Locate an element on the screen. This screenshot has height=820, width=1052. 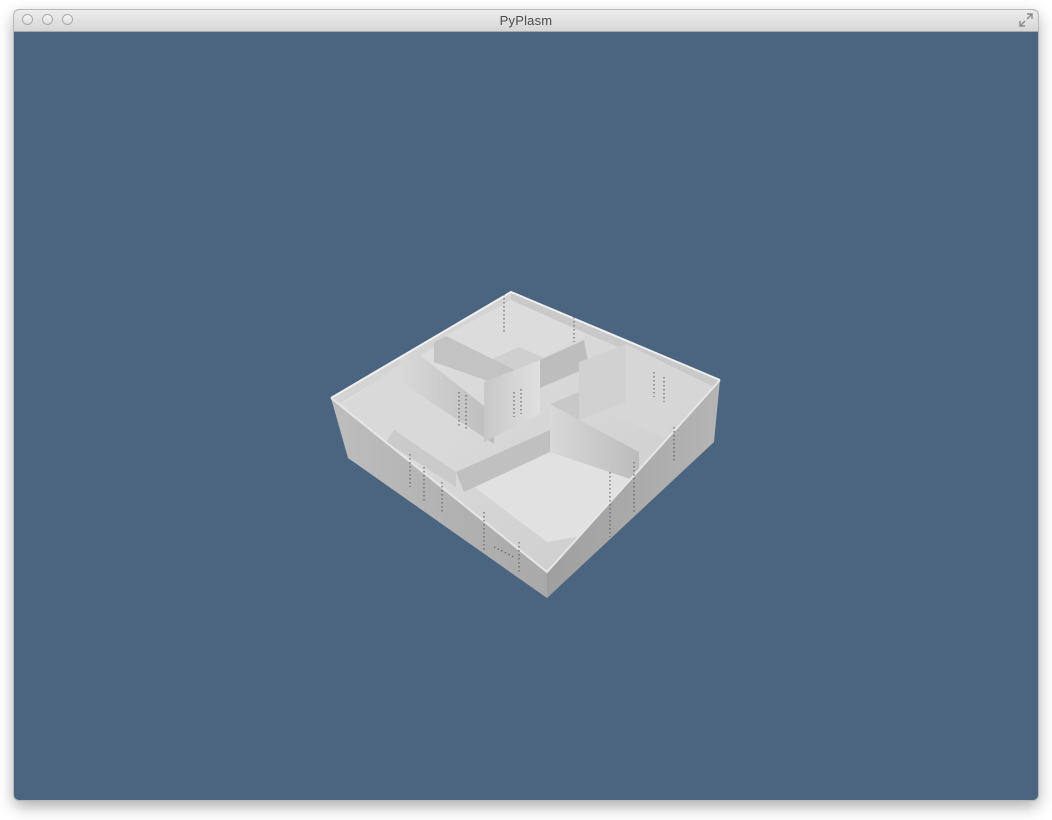
building-model is located at coordinates (525, 444).